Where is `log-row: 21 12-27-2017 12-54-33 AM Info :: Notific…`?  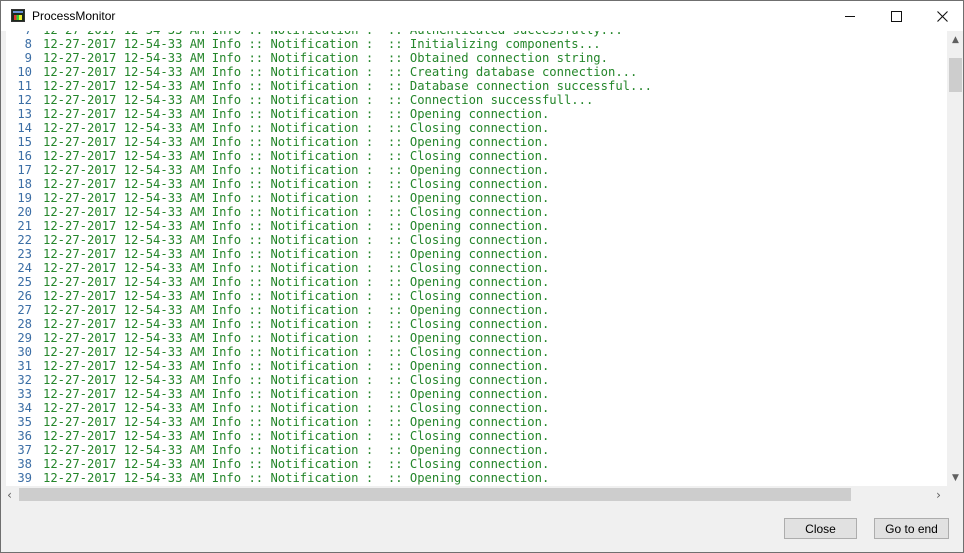
log-row: 21 12-27-2017 12-54-33 AM Info :: Notific… is located at coordinates (476, 226).